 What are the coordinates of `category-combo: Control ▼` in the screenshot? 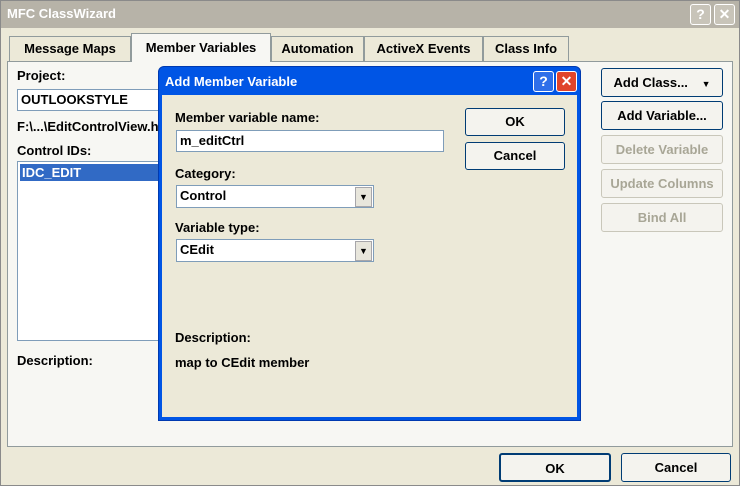 It's located at (275, 196).